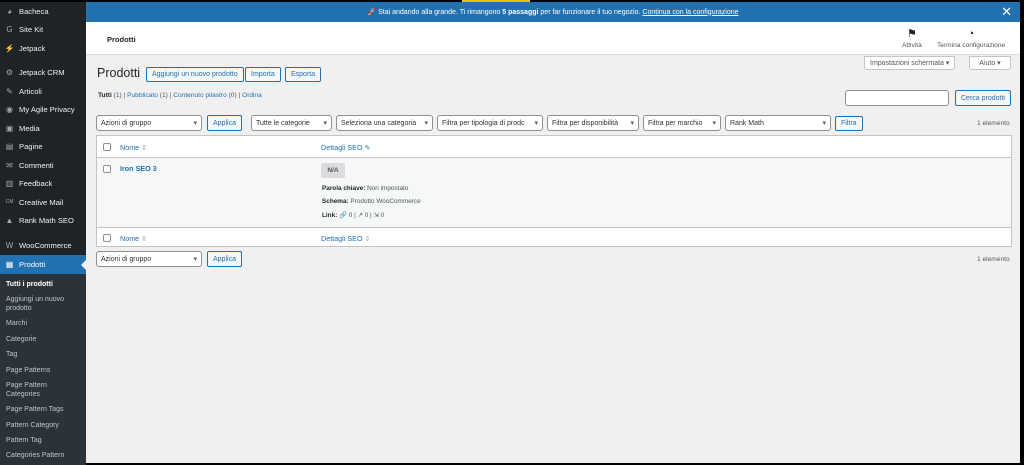  What do you see at coordinates (9, 264) in the screenshot?
I see `products-icon: ▦` at bounding box center [9, 264].